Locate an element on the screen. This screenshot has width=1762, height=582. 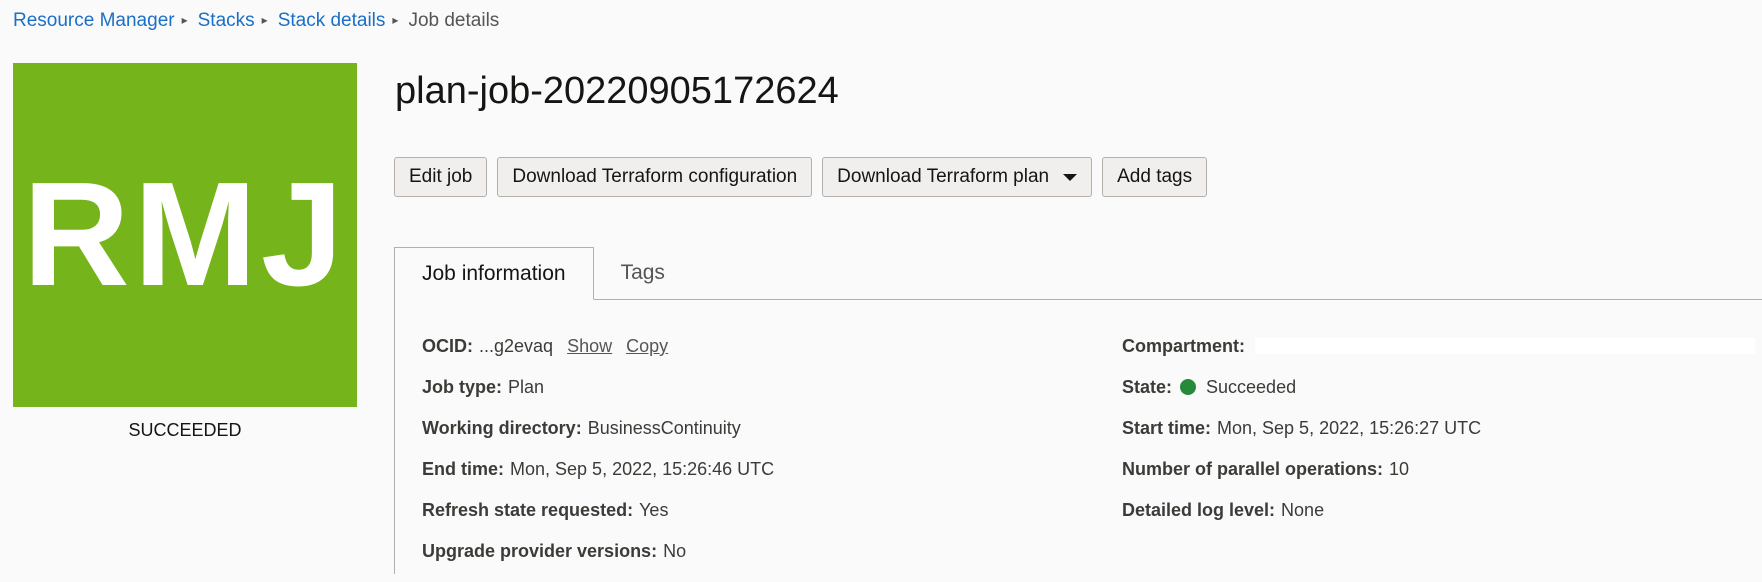
edit-job-button: Edit job is located at coordinates (441, 177).